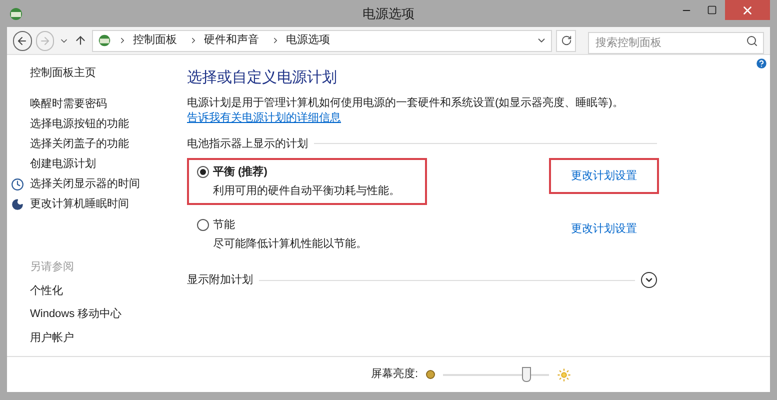  I want to click on breadcrumb-item: 控制面板, so click(155, 40).